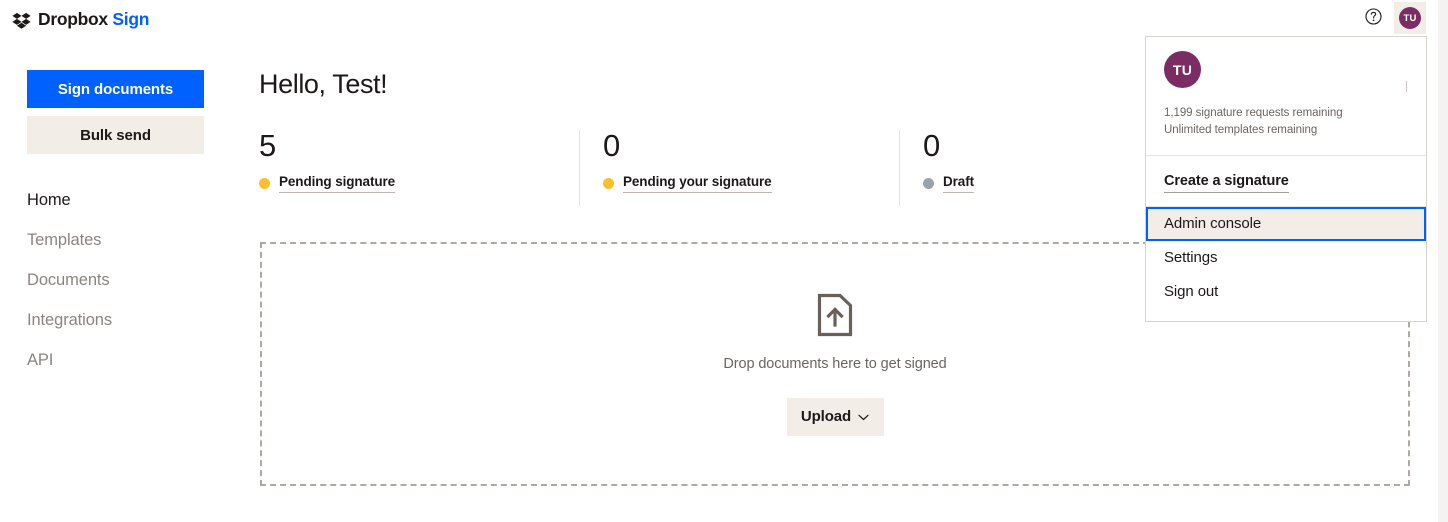 Image resolution: width=1448 pixels, height=522 pixels. What do you see at coordinates (129, 320) in the screenshot?
I see `sidebar-item-integrations: Integrations` at bounding box center [129, 320].